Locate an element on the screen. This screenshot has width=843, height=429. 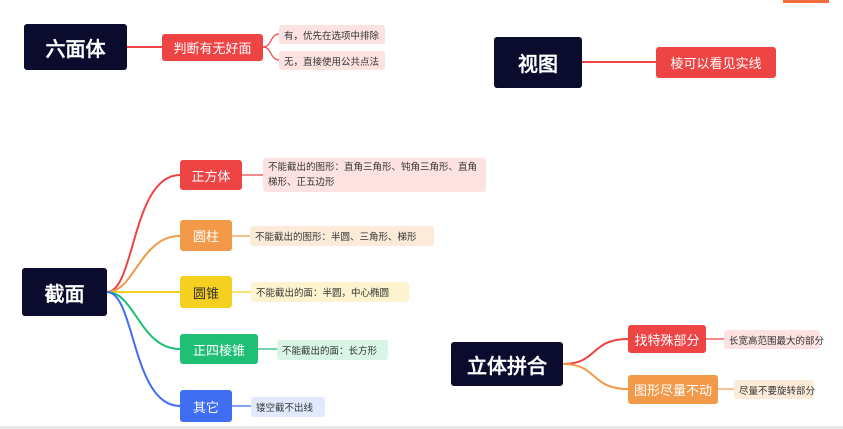
root-node-assembly: 立体拼合 is located at coordinates (507, 364).